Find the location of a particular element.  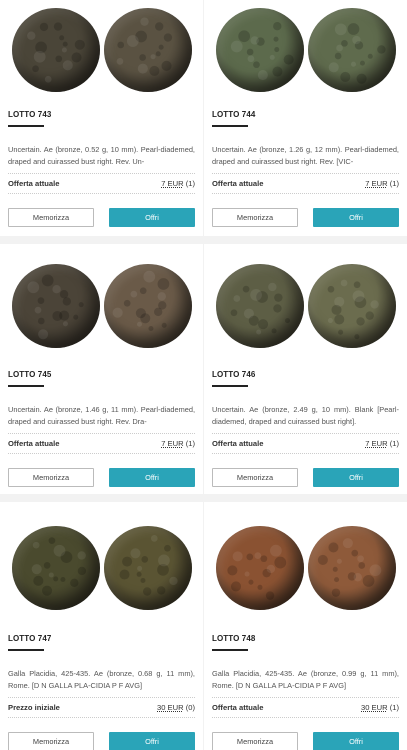

price-row: Offerta attuale 30 EUR (1) is located at coordinates (305, 707).